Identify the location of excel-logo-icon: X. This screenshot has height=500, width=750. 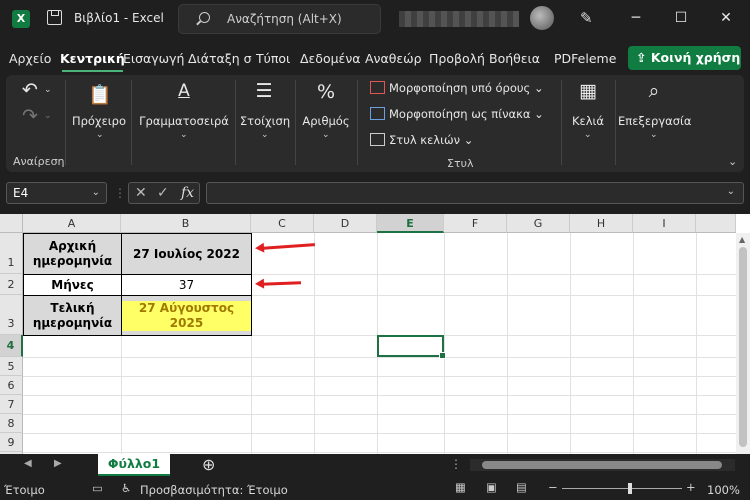
(21, 19).